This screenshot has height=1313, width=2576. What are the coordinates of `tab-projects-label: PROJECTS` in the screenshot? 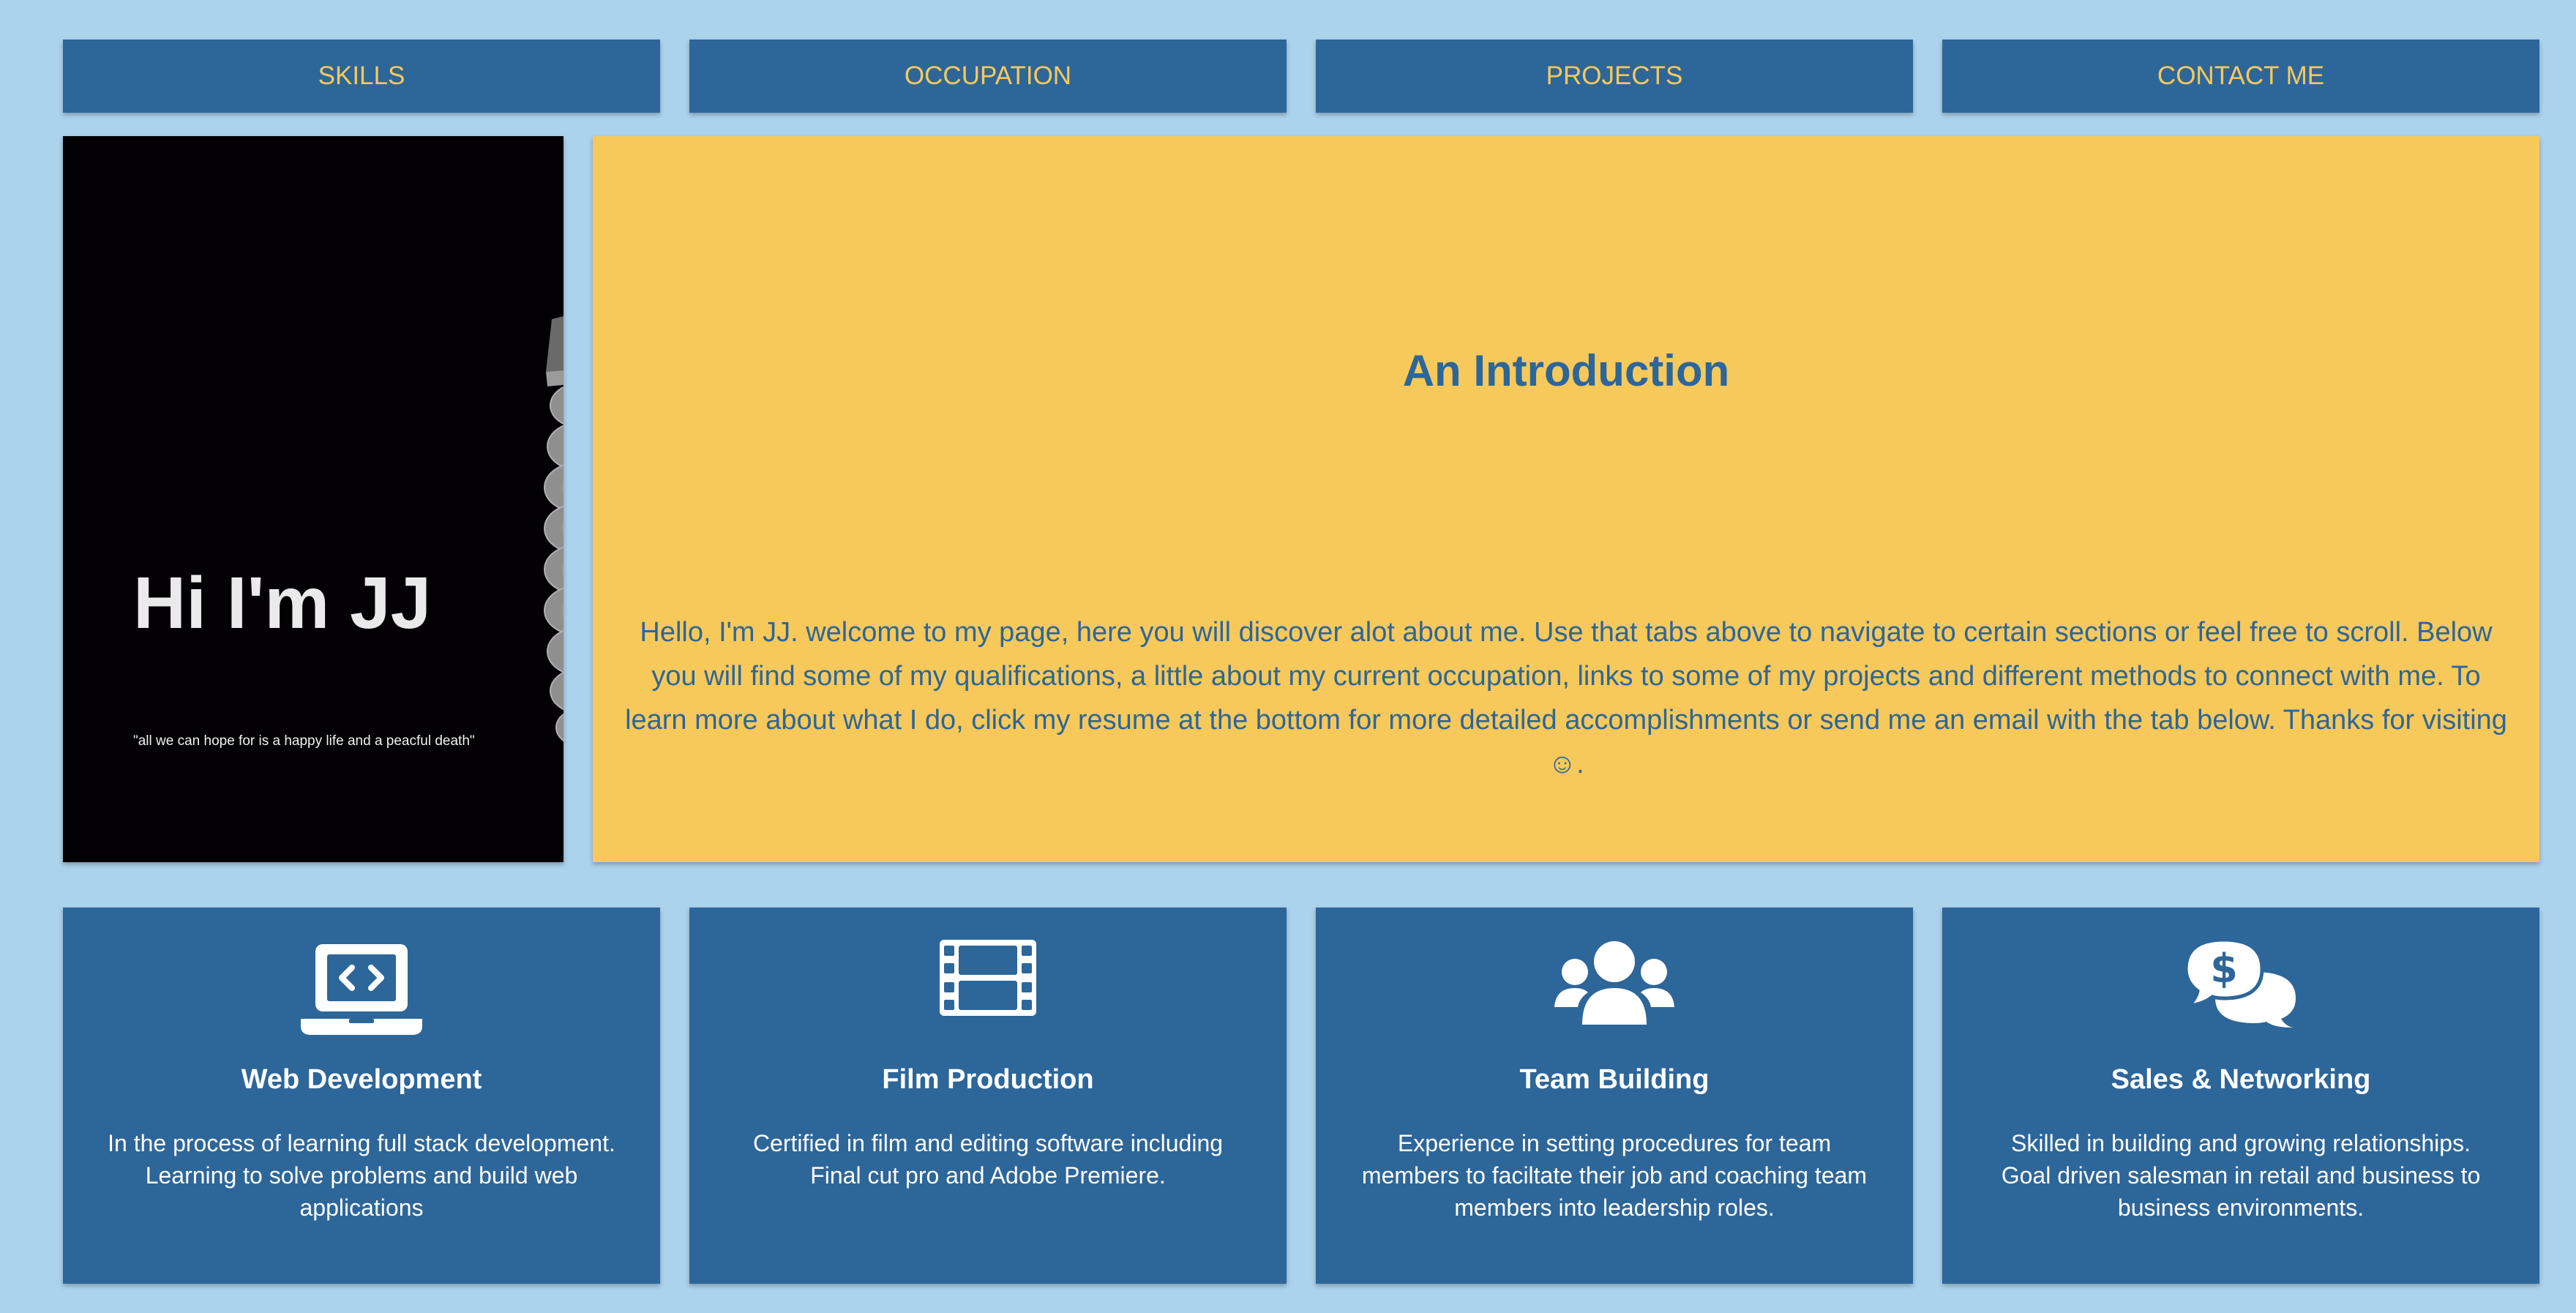 It's located at (1614, 76).